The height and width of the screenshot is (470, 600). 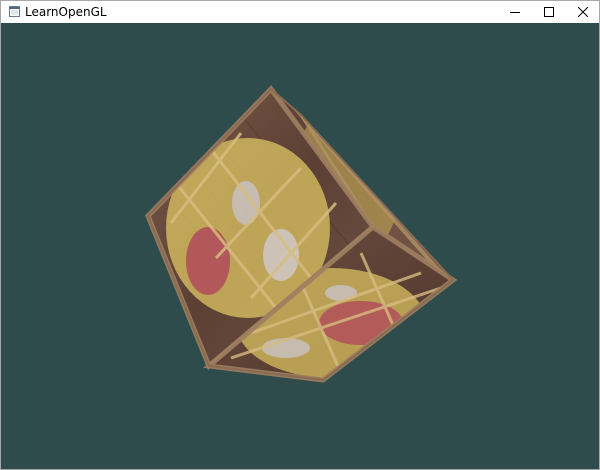 I want to click on minimize-icon, so click(x=515, y=12).